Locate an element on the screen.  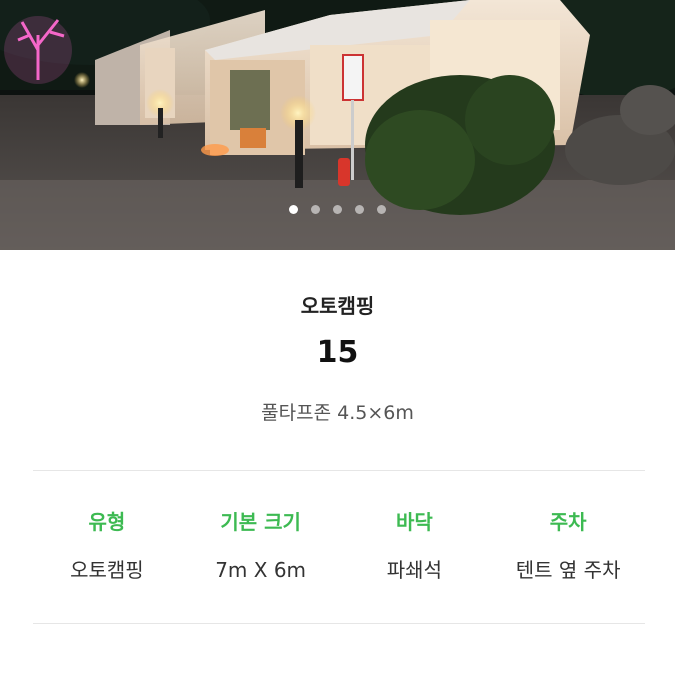
carousel-indicator is located at coordinates (337, 209).